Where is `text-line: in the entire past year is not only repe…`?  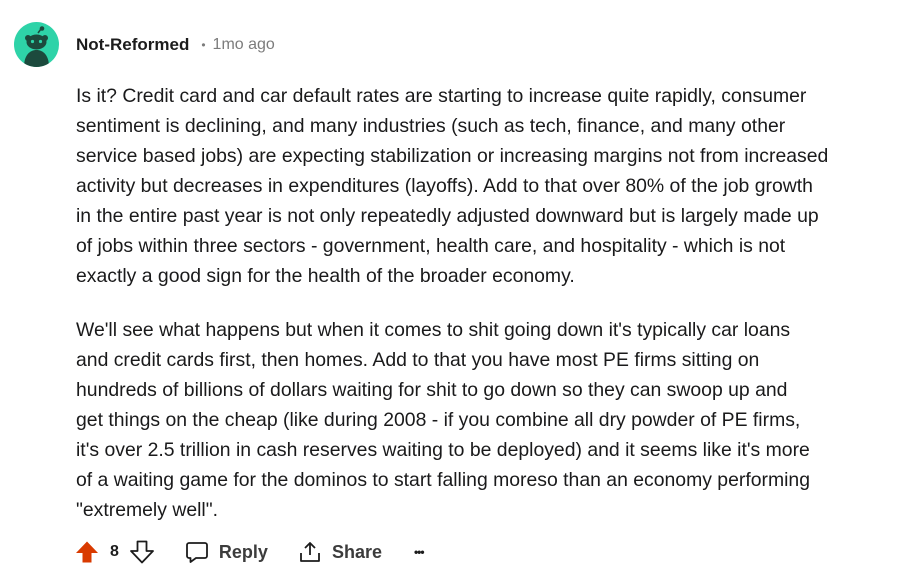 text-line: in the entire past year is not only repe… is located at coordinates (447, 216).